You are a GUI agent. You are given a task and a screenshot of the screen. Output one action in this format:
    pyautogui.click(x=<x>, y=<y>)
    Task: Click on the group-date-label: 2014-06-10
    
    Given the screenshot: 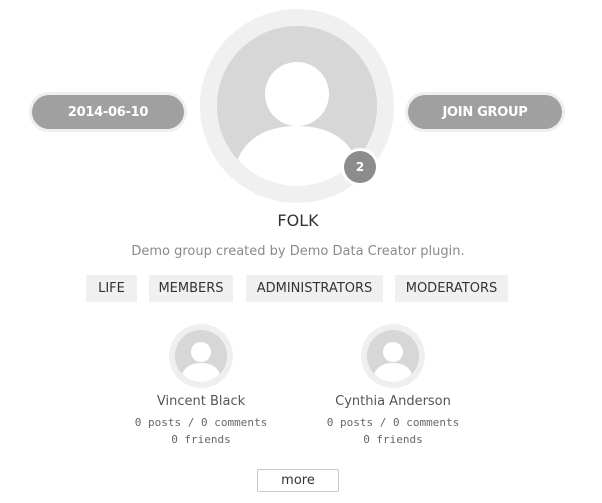 What is the action you would take?
    pyautogui.click(x=108, y=112)
    